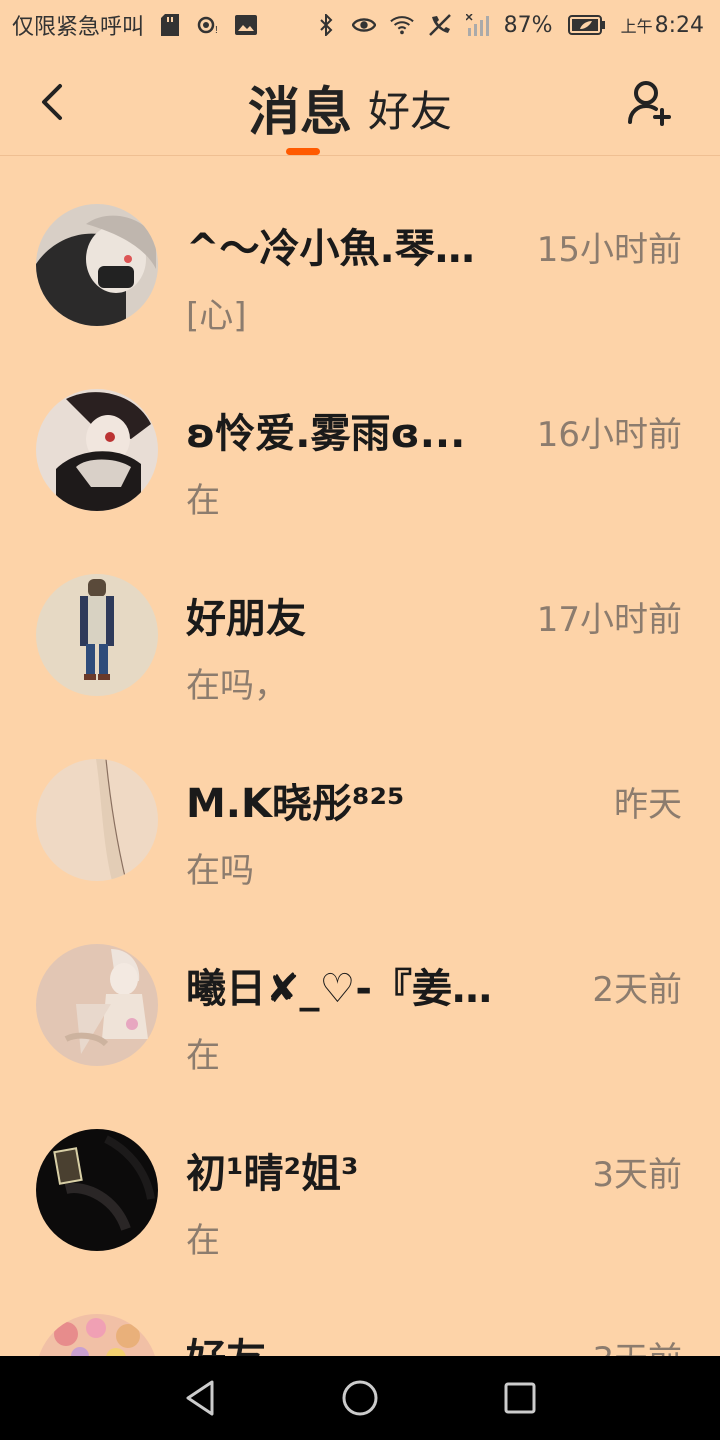  Describe the element at coordinates (360, 622) in the screenshot. I see `conversation-row: 好朋友 17小时前 在吗，` at that location.